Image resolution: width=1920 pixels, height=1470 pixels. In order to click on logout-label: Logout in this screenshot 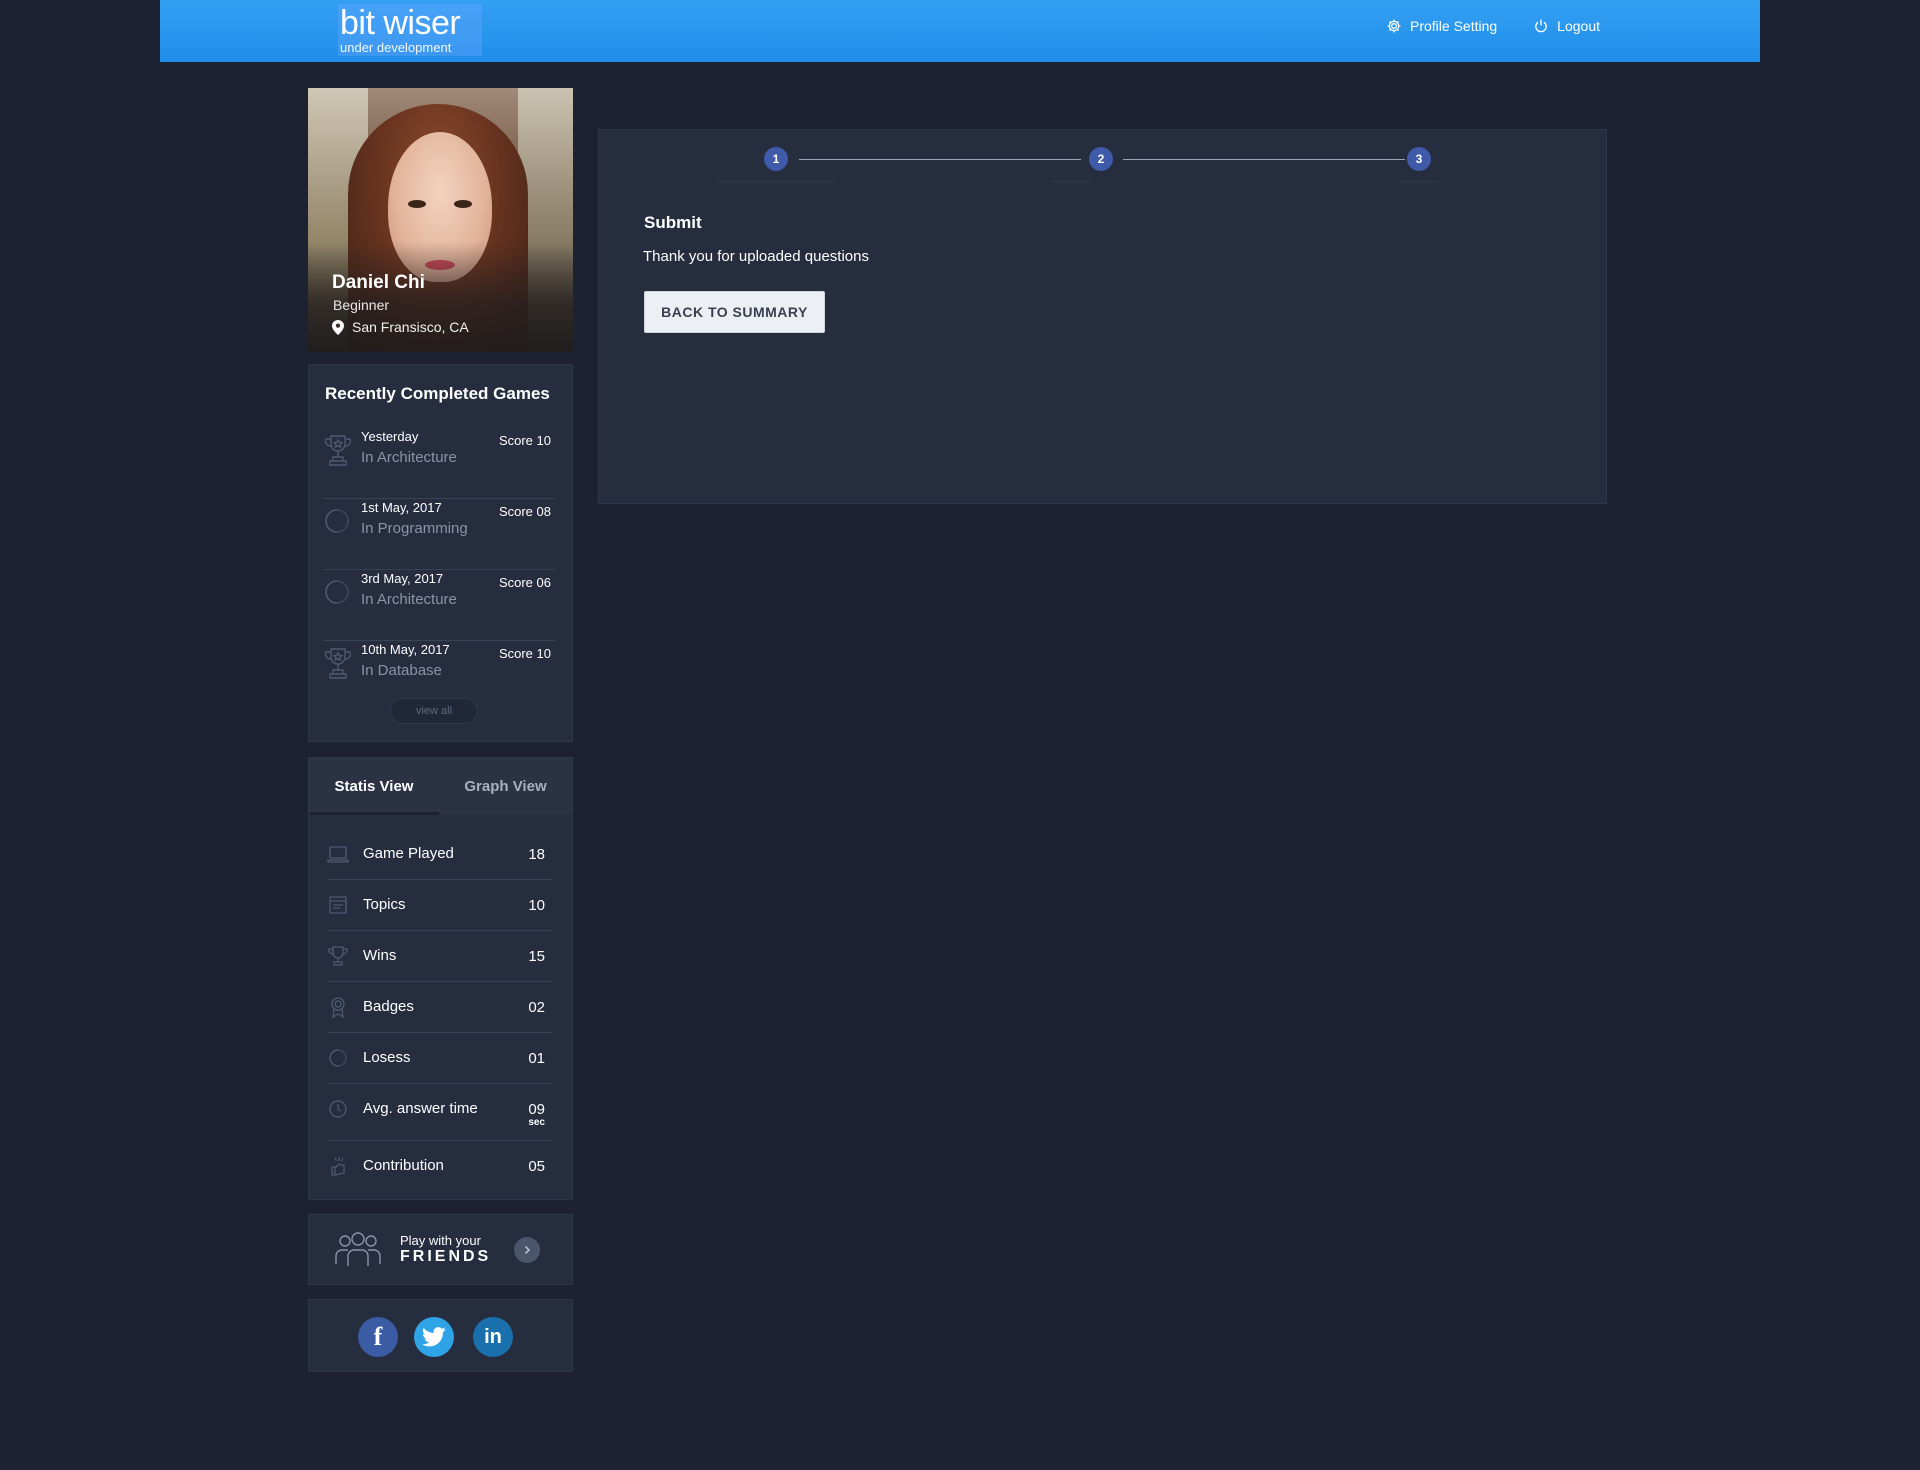, I will do `click(1578, 26)`.